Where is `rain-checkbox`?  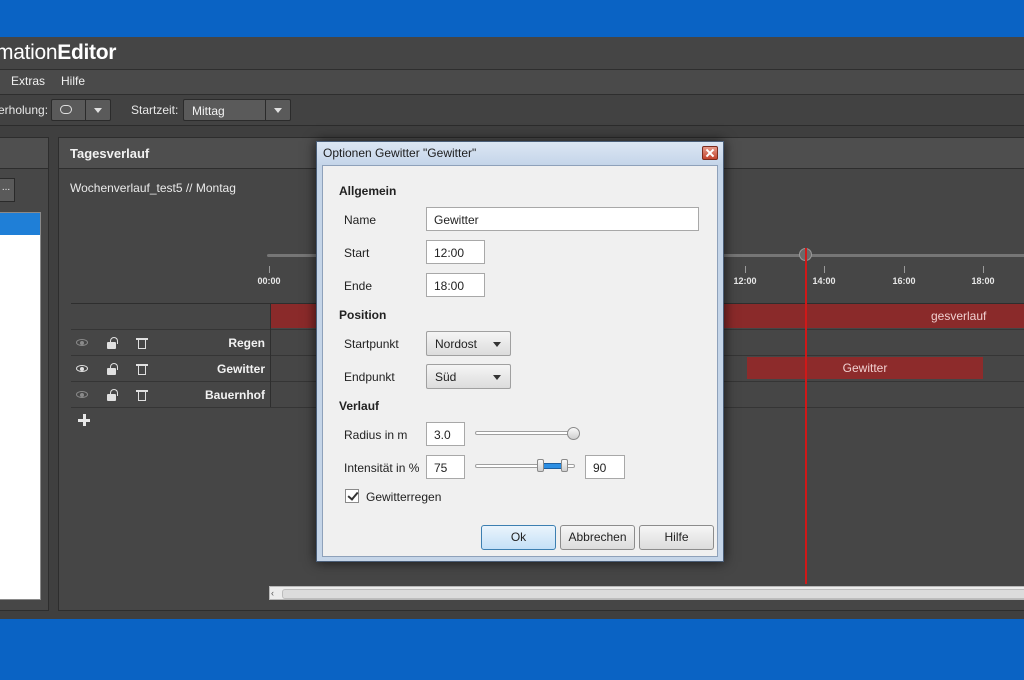 rain-checkbox is located at coordinates (352, 496).